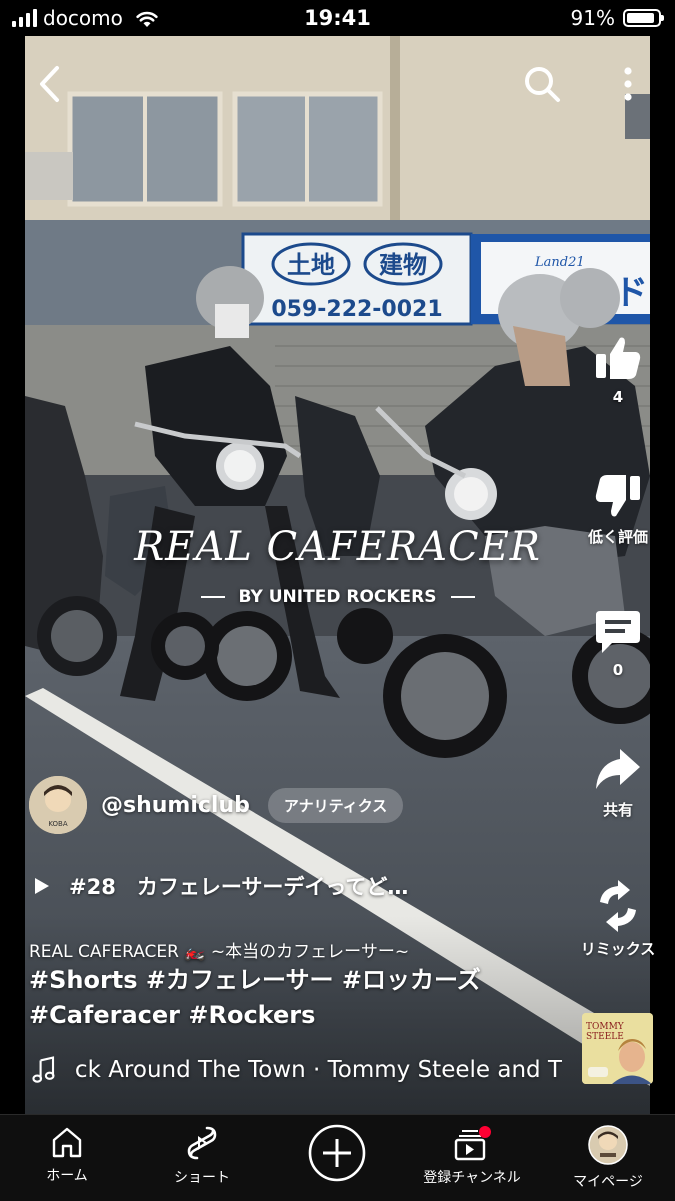  Describe the element at coordinates (67, 1142) in the screenshot. I see `home-icon` at that location.